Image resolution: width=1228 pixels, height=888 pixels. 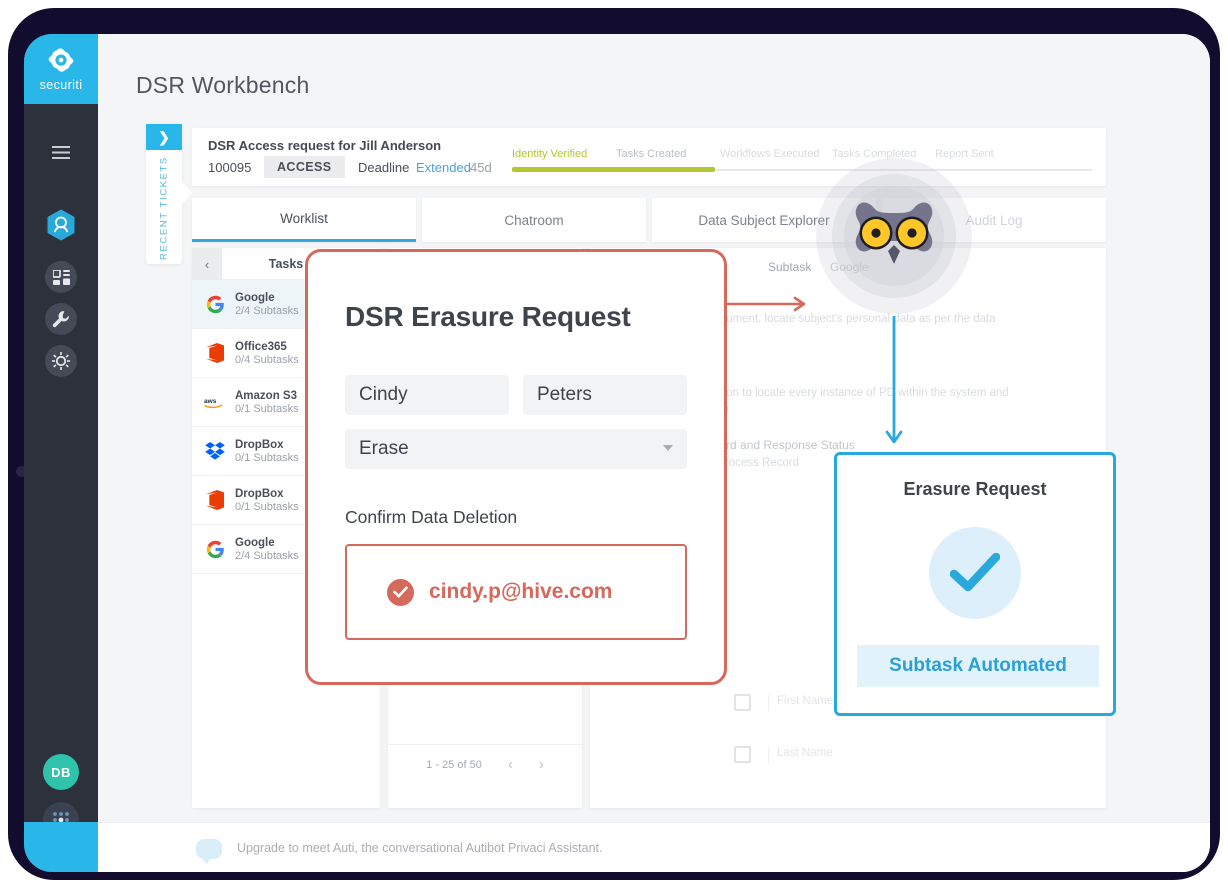 What do you see at coordinates (978, 666) in the screenshot?
I see `subtask-automated-badge: Subtask Automated` at bounding box center [978, 666].